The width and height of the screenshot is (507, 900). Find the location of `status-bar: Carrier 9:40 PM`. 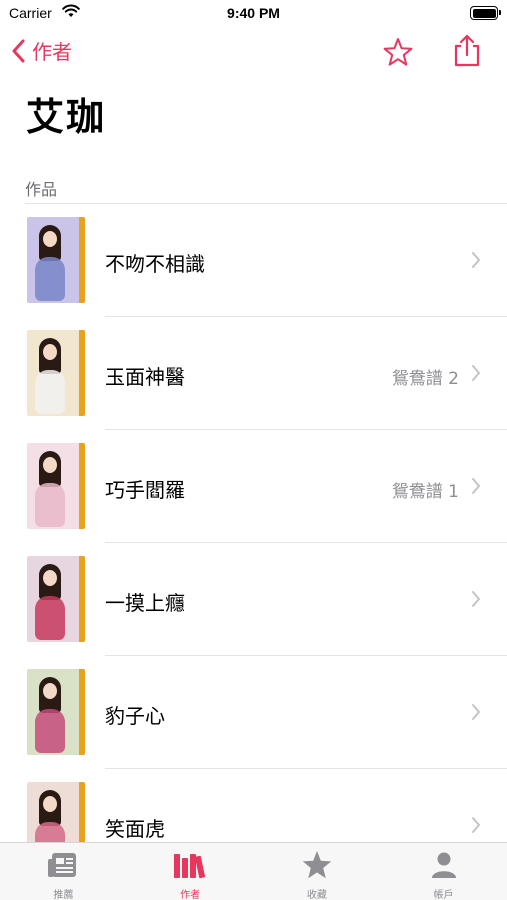

status-bar: Carrier 9:40 PM is located at coordinates (253, 14).